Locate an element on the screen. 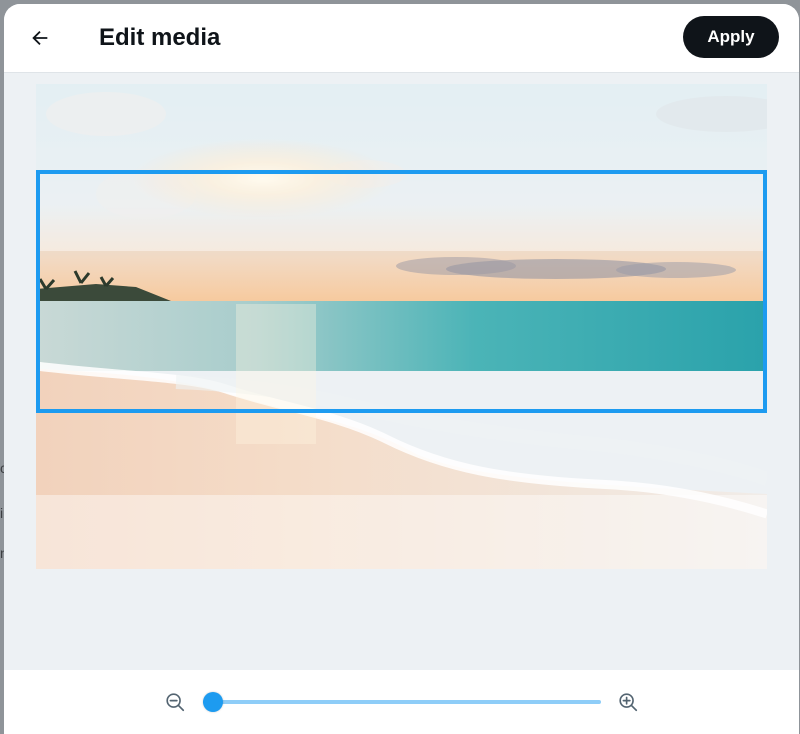  zoom-in-button is located at coordinates (628, 702).